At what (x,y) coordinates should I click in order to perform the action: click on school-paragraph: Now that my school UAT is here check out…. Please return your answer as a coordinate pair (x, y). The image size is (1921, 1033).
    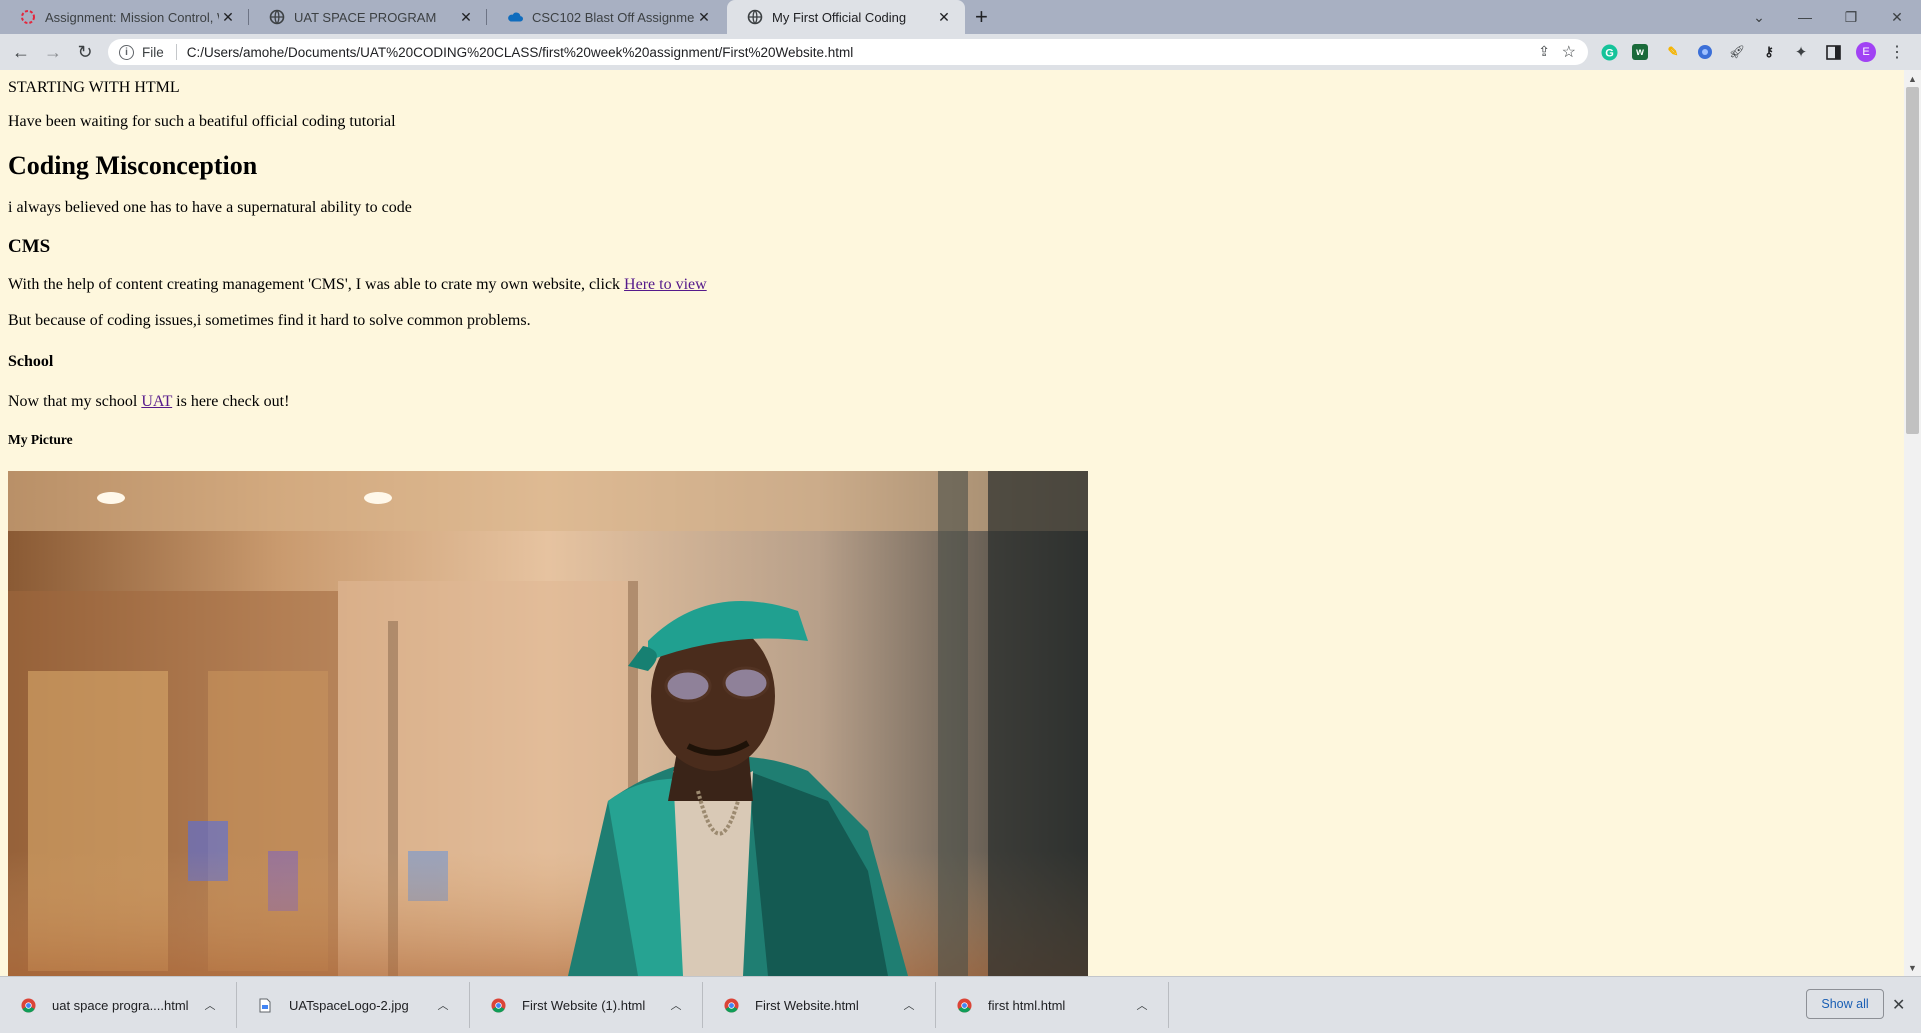
    Looking at the image, I should click on (148, 402).